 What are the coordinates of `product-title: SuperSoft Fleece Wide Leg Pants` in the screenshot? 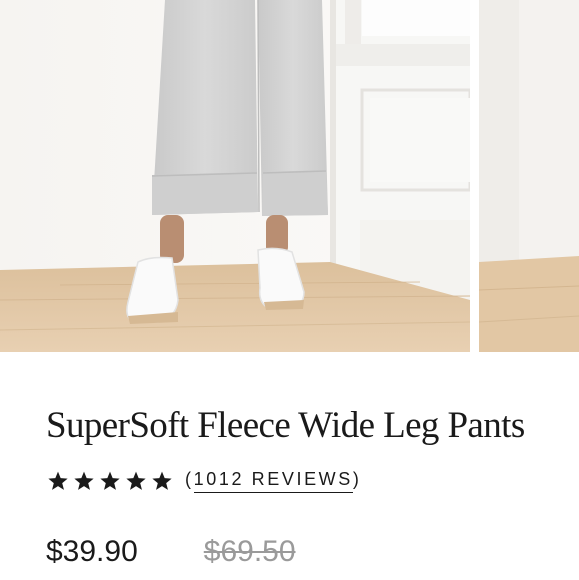 It's located at (285, 425).